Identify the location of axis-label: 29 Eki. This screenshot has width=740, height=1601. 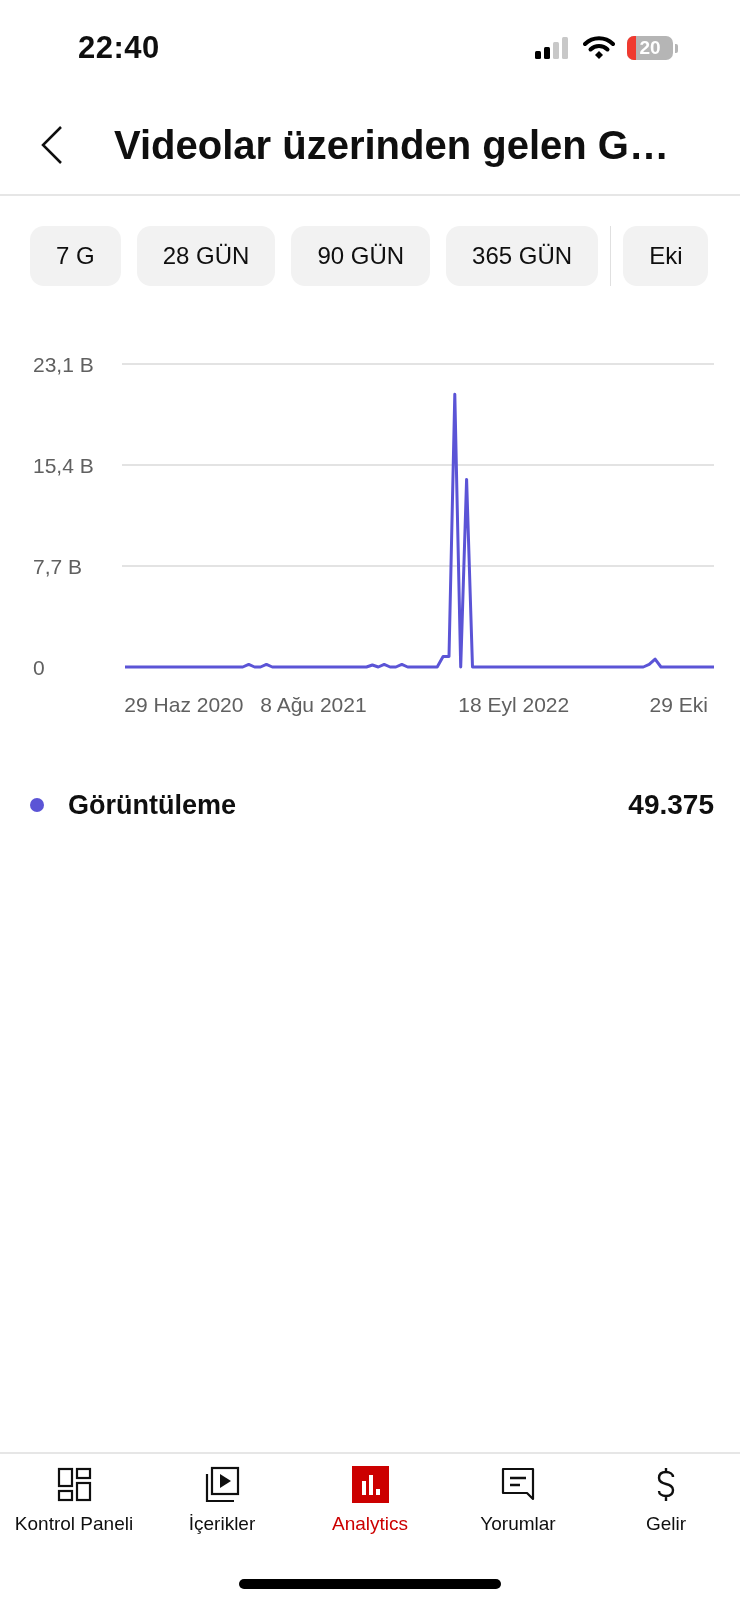
(678, 704).